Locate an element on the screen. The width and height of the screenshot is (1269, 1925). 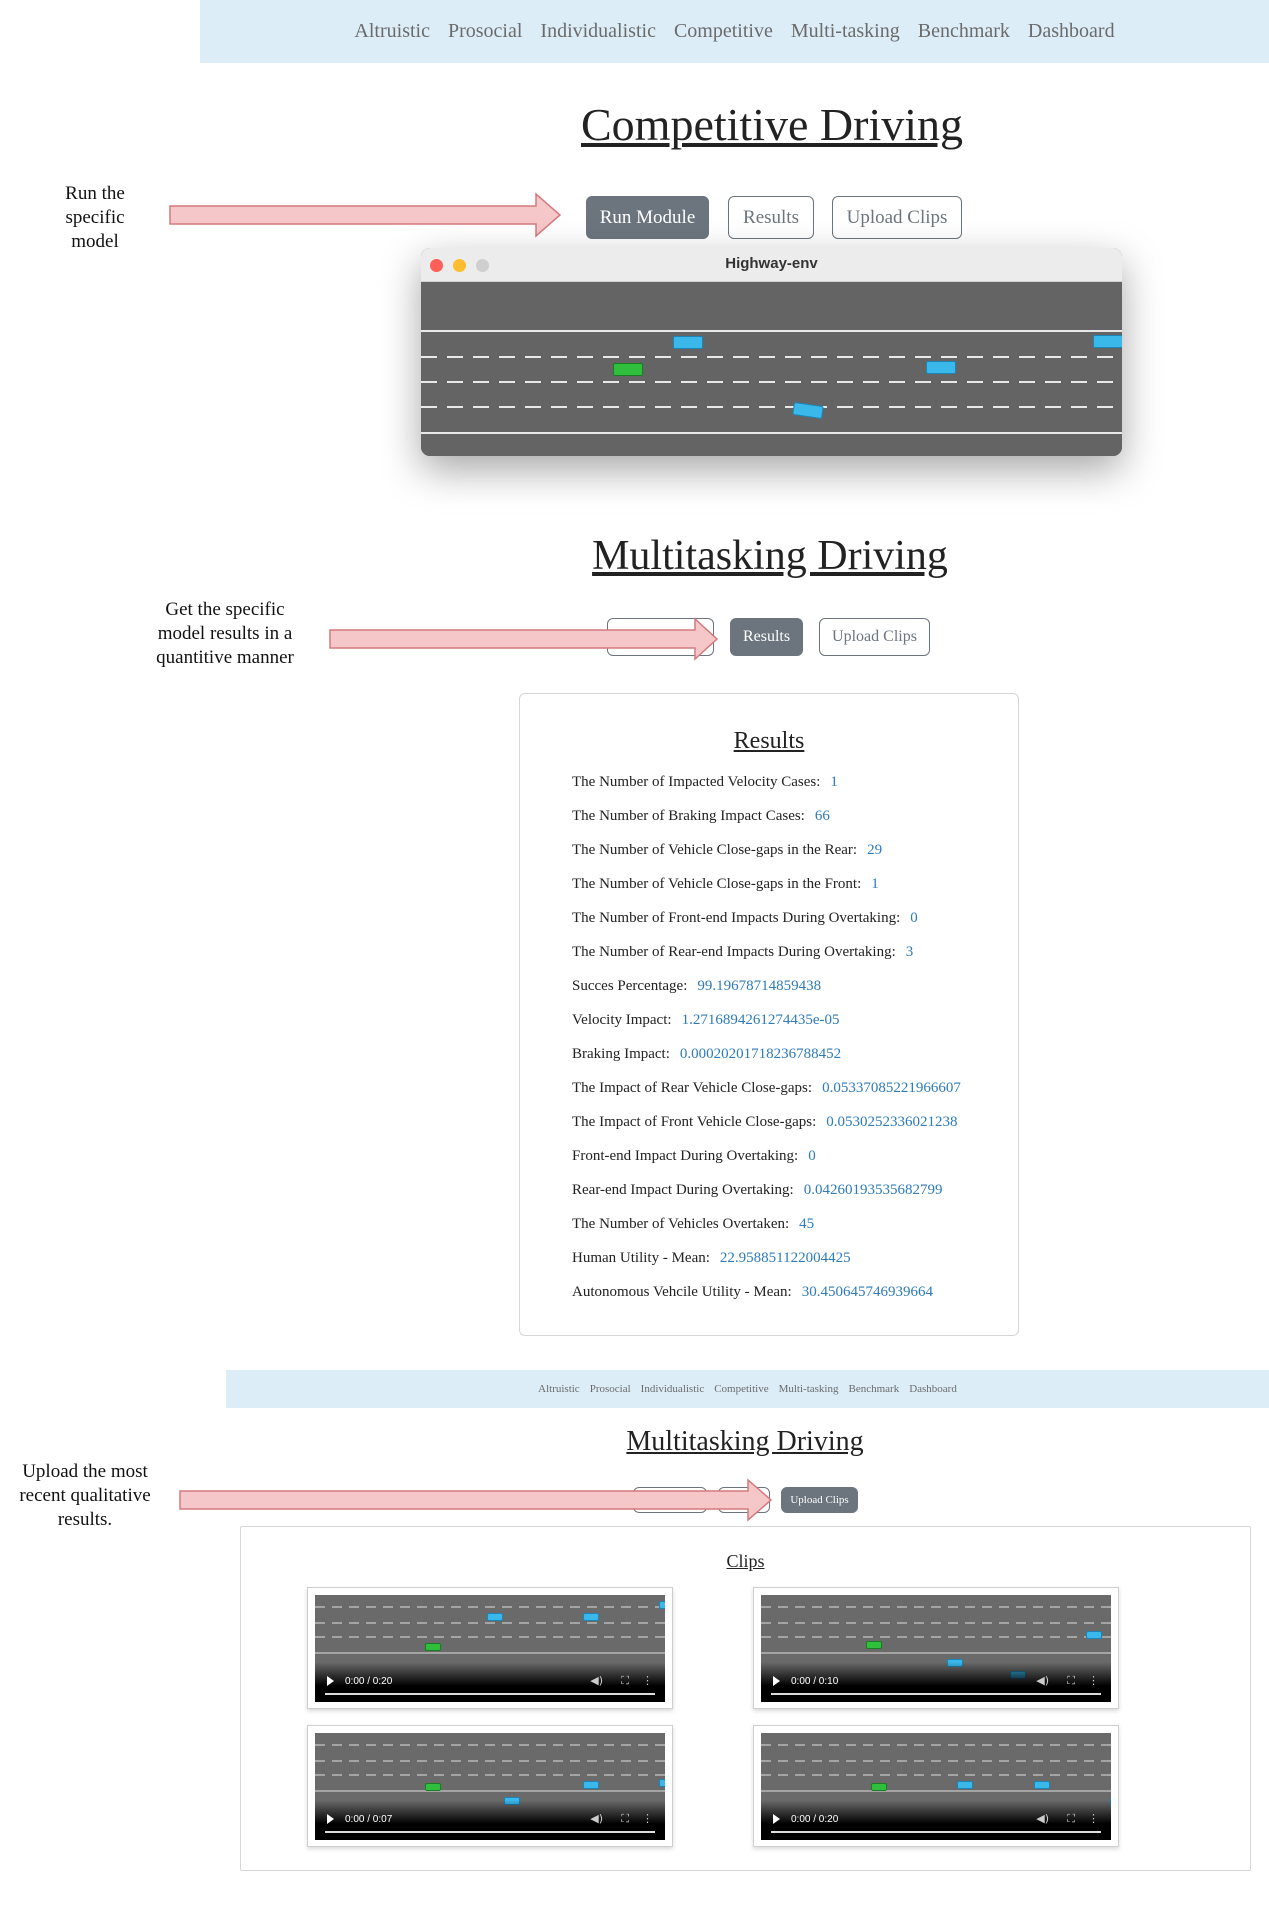
video-controls: 0:00 / 0:20 ◀) ⛶ ⋮ is located at coordinates (490, 1682).